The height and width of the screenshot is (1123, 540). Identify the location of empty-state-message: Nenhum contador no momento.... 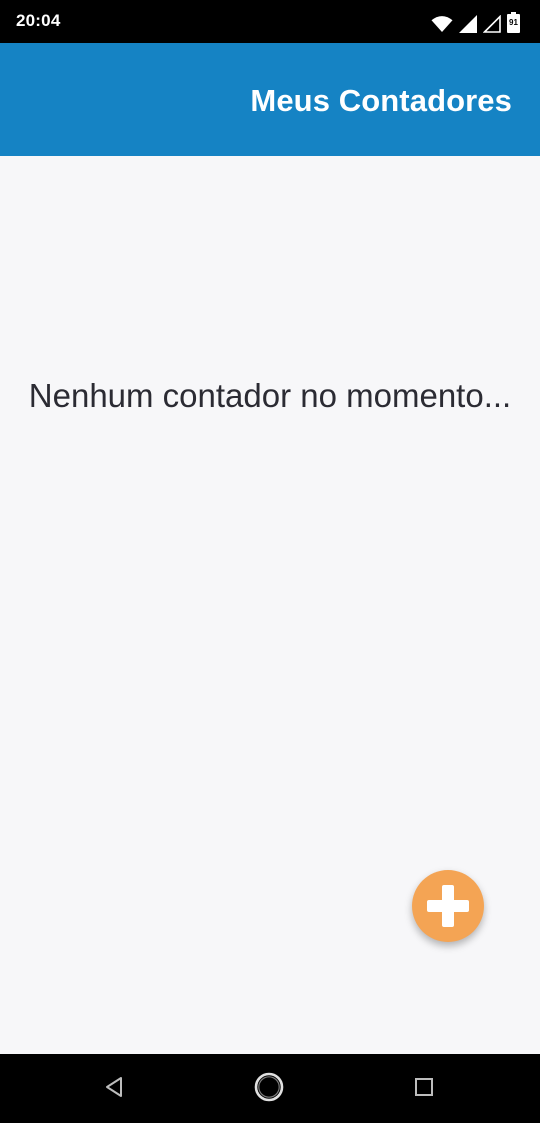
(270, 395).